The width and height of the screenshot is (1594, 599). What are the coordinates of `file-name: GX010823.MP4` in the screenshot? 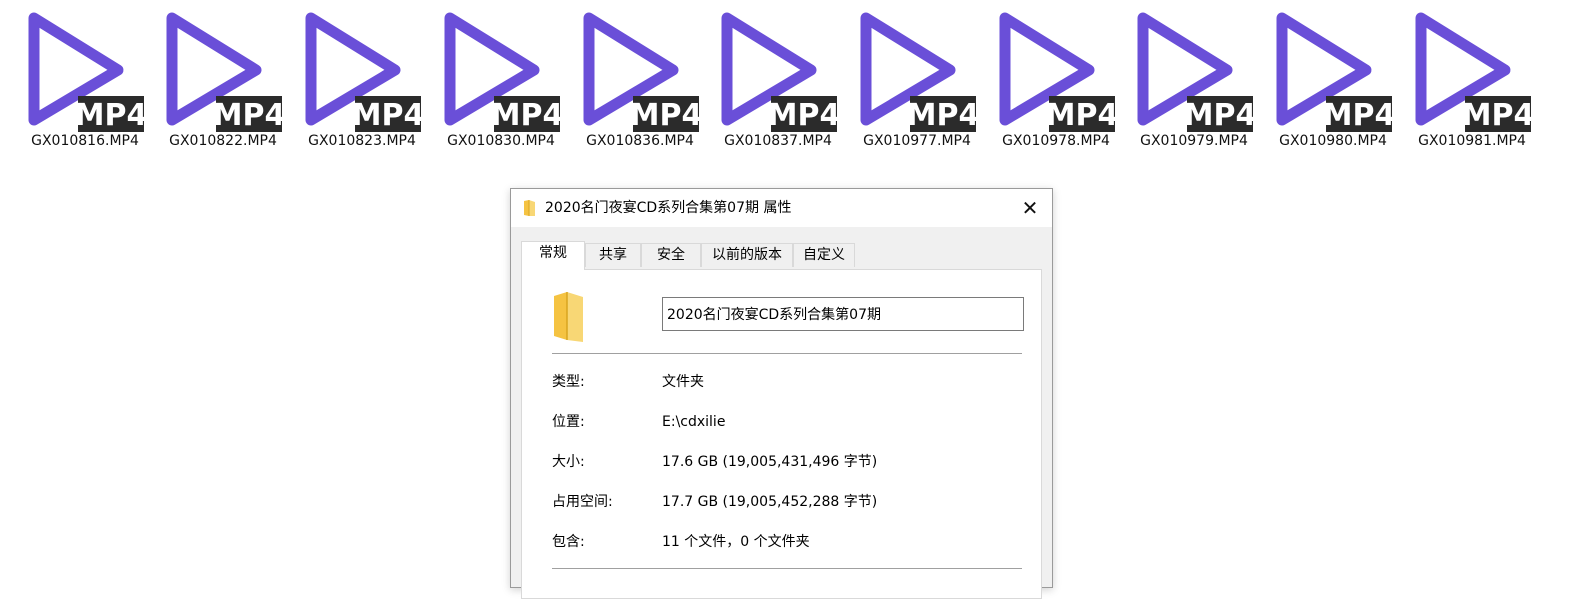 It's located at (362, 141).